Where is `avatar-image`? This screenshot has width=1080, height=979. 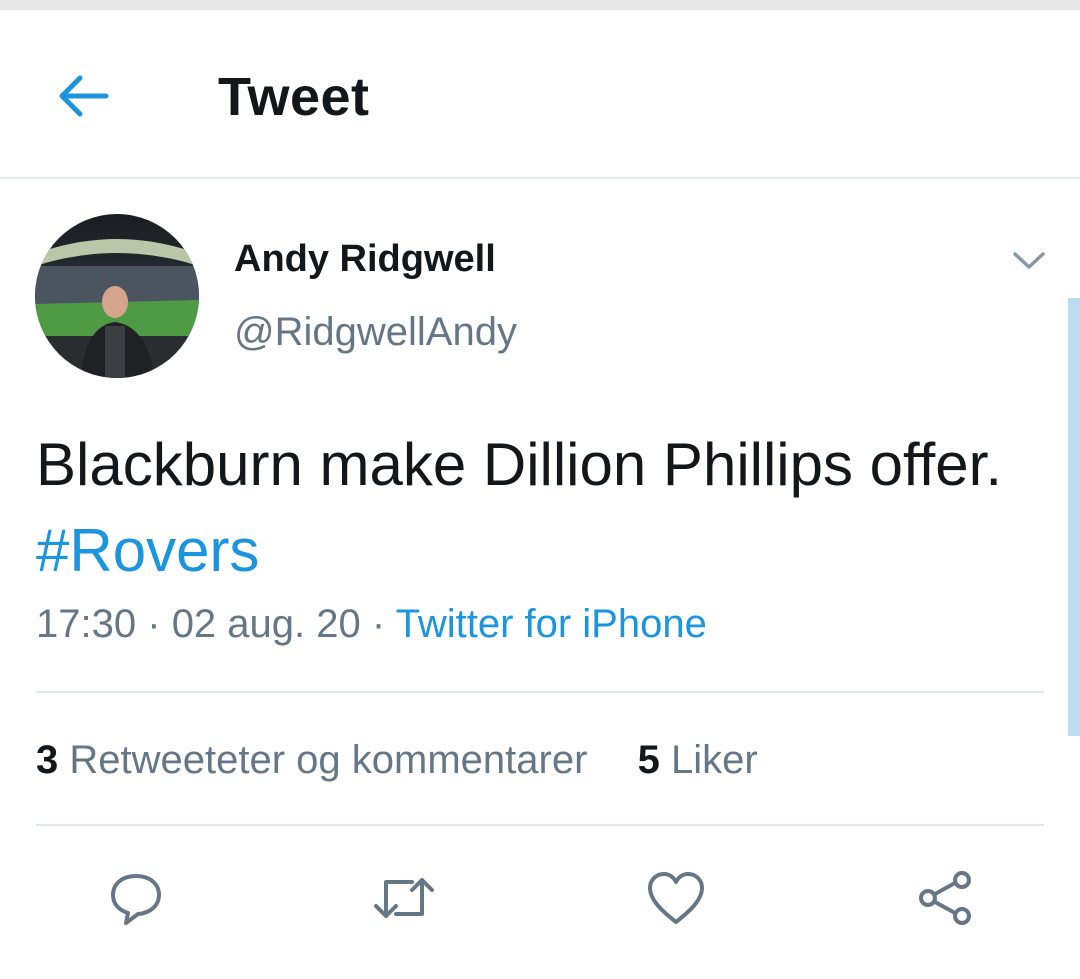 avatar-image is located at coordinates (117, 296).